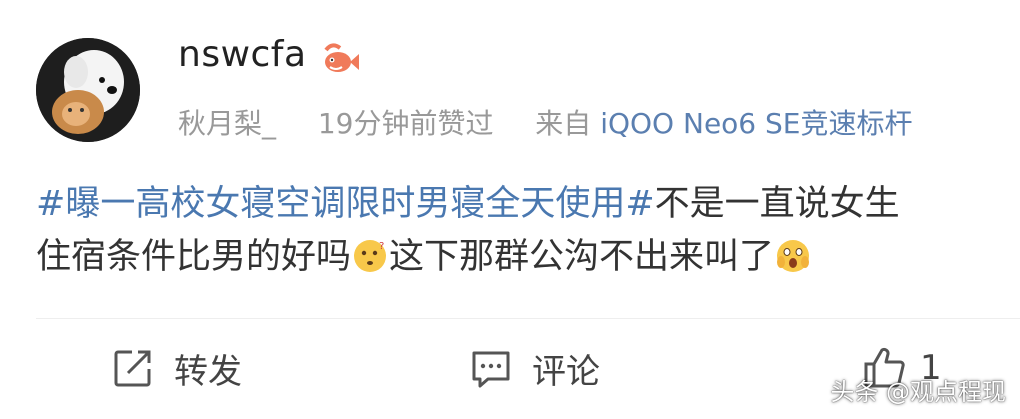 The height and width of the screenshot is (419, 1020). What do you see at coordinates (405, 123) in the screenshot?
I see `liked-time: 19分钟前赞过` at bounding box center [405, 123].